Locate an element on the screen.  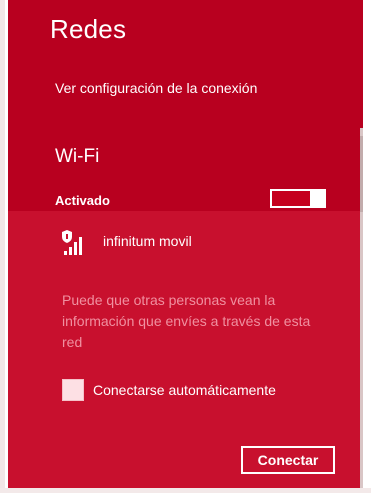
connect-button: Conectar is located at coordinates (288, 460).